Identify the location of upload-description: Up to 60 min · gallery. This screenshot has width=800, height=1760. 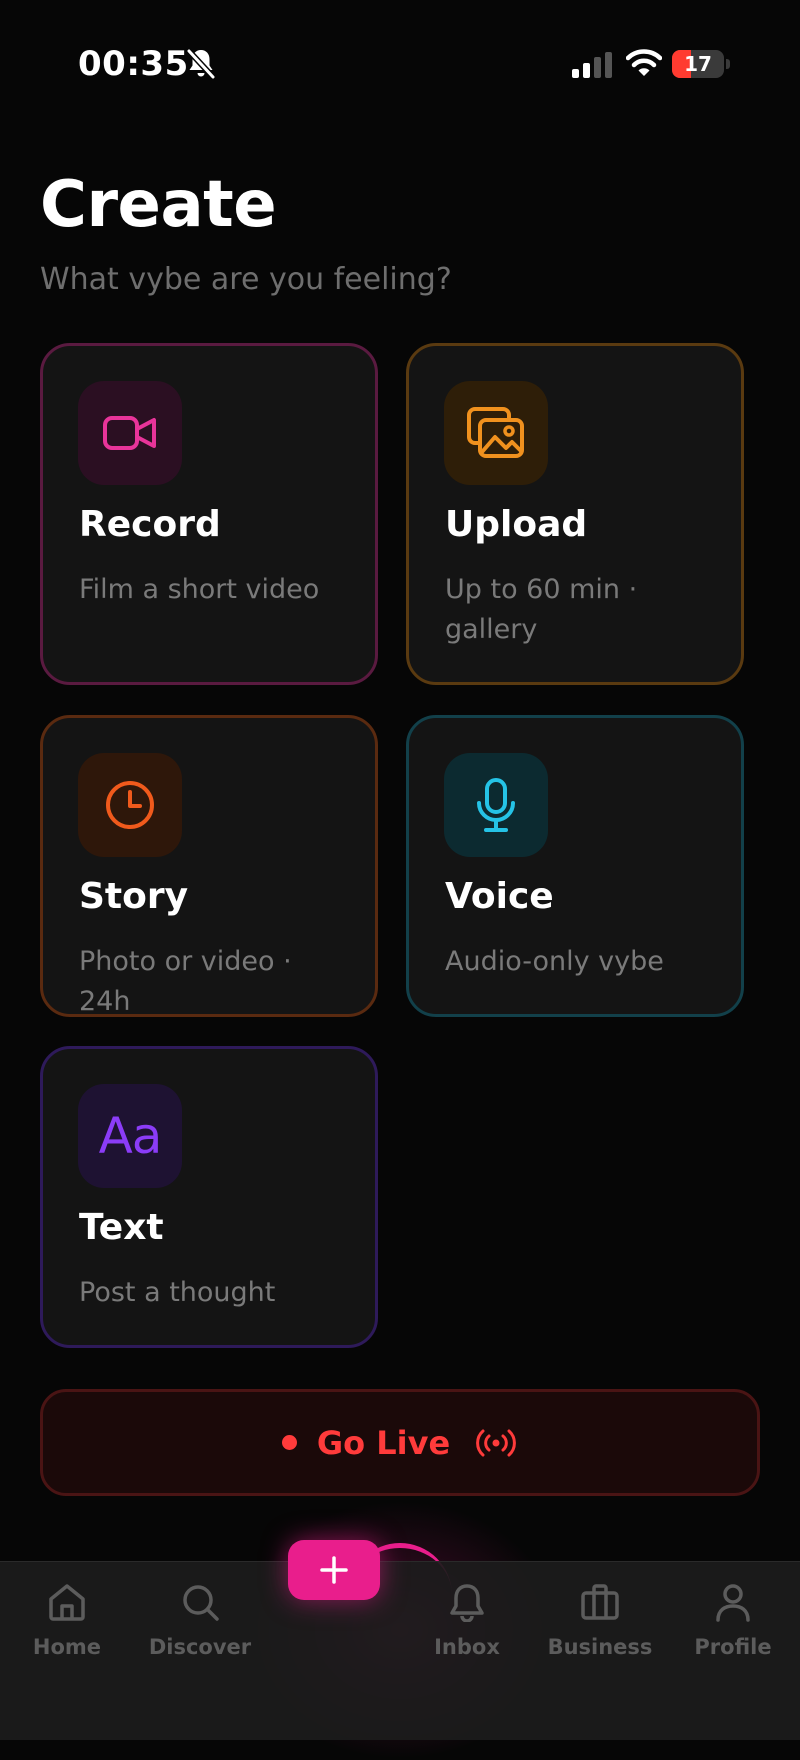
(541, 609).